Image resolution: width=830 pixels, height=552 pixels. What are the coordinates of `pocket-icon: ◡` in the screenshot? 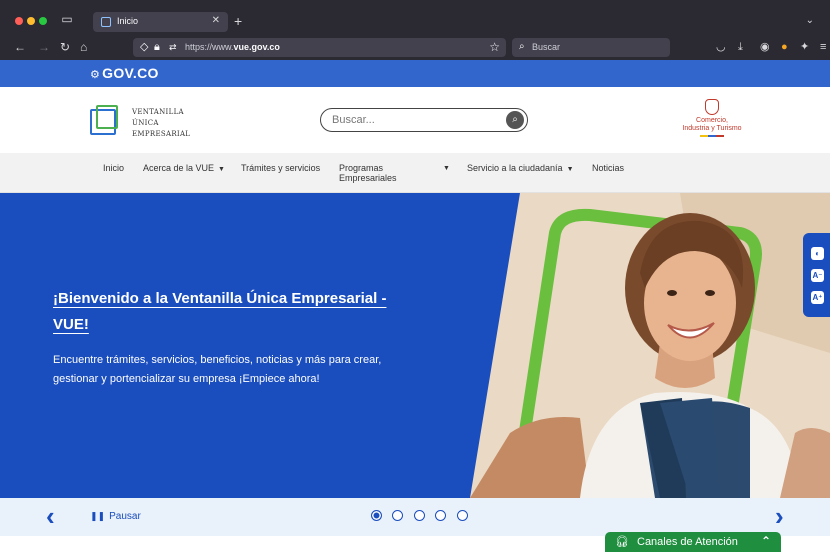 It's located at (721, 47).